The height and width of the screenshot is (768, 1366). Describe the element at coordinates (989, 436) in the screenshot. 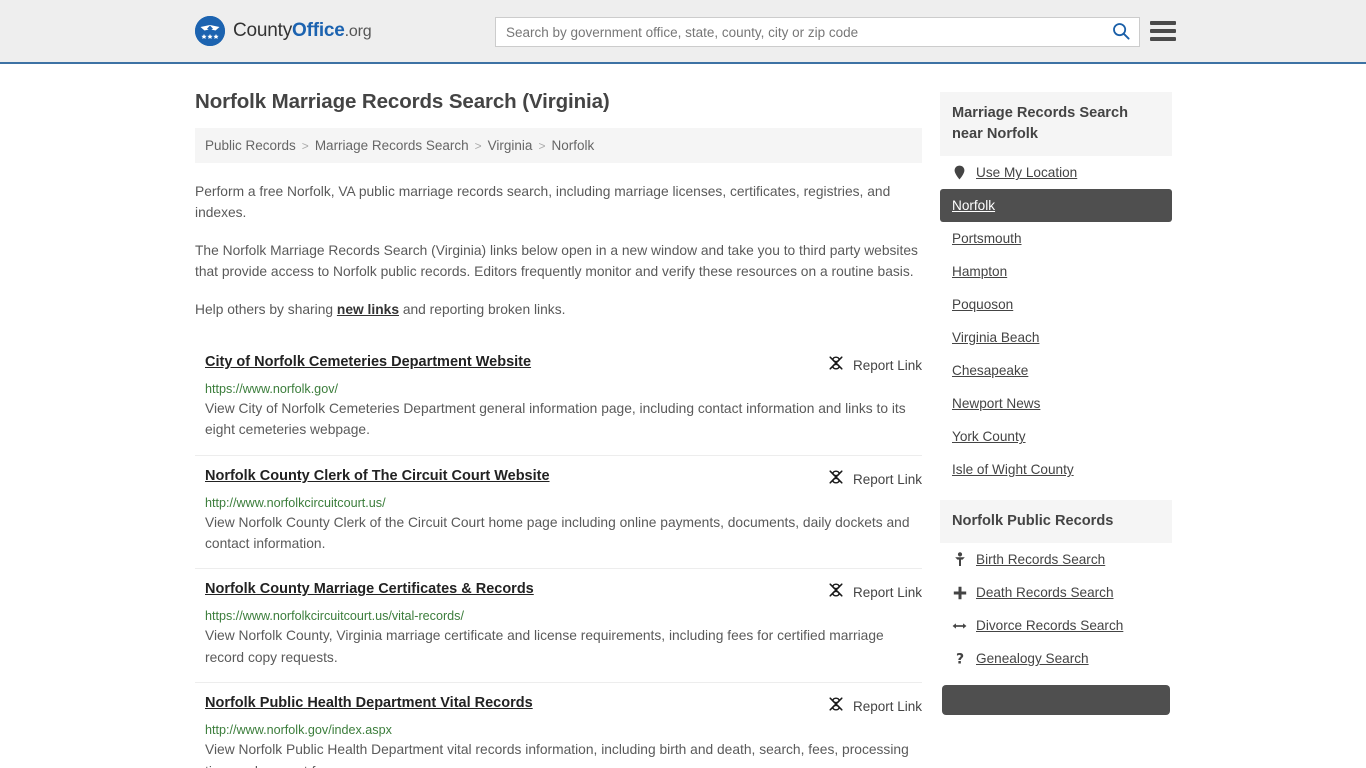

I see `sidebar-link-york-county: York County` at that location.